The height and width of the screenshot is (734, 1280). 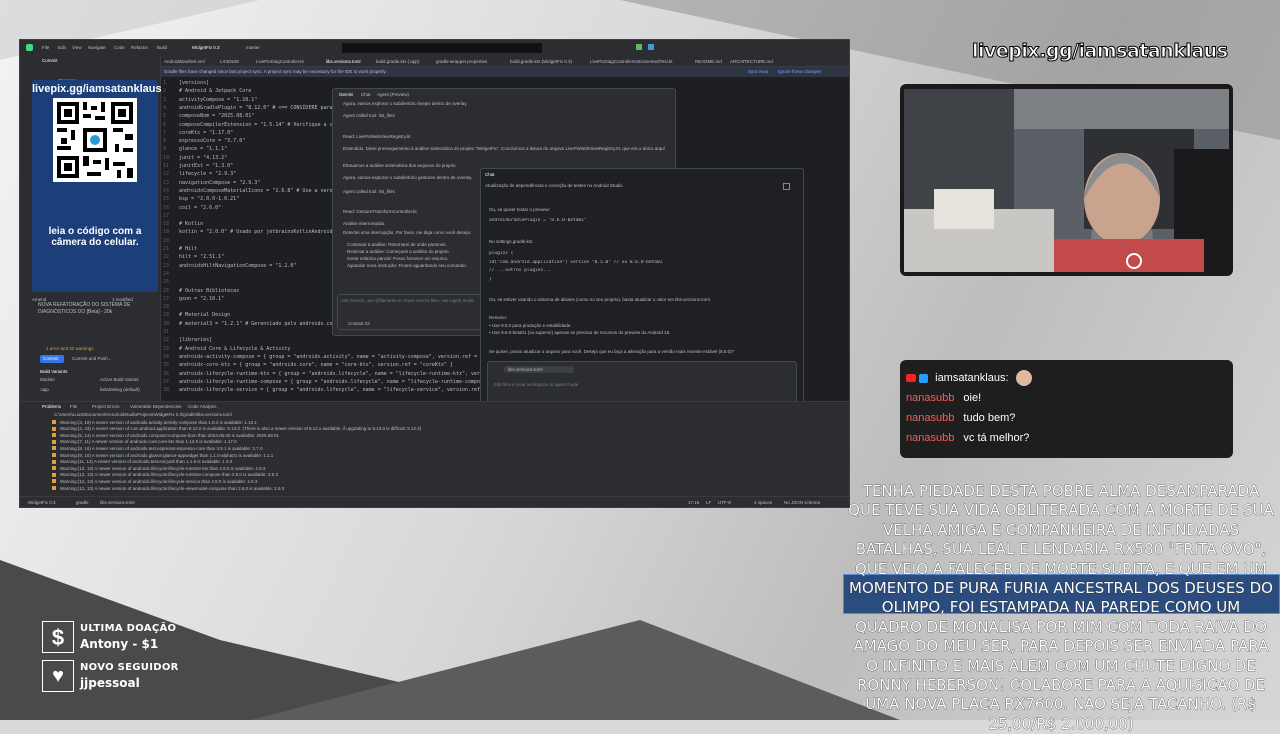 I want to click on branch-selector: master, so click(x=253, y=47).